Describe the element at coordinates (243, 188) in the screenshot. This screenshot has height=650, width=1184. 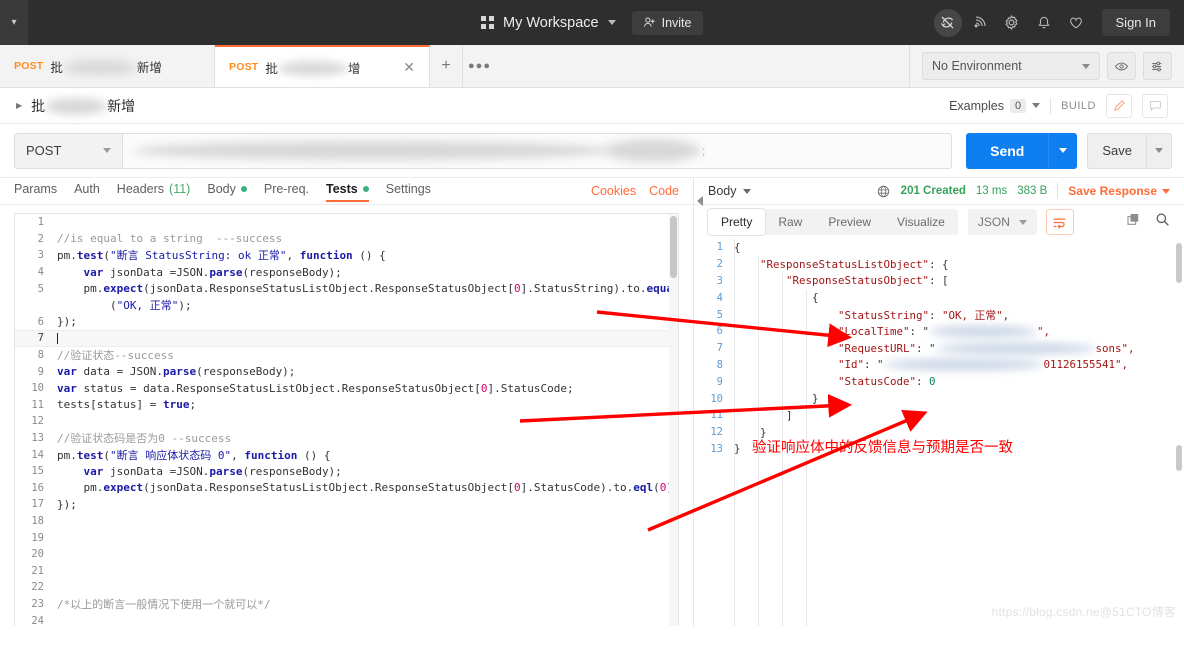
I see `body-dot-icon` at that location.